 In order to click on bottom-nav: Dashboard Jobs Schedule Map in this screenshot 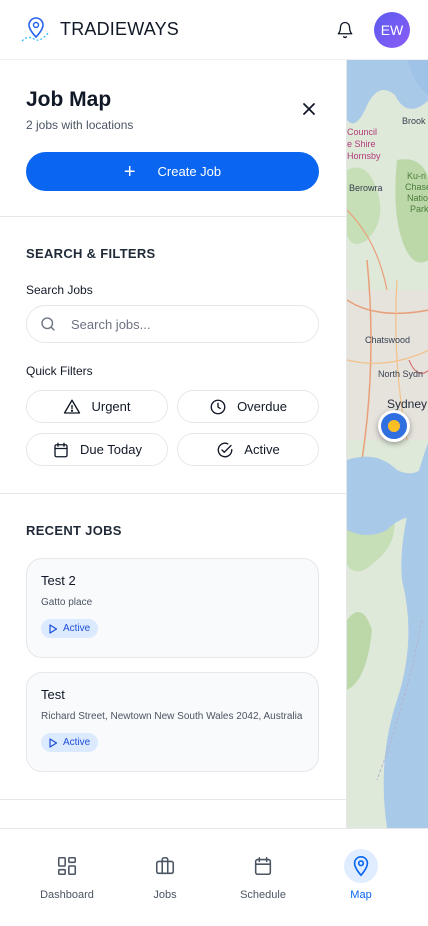, I will do `click(214, 877)`.